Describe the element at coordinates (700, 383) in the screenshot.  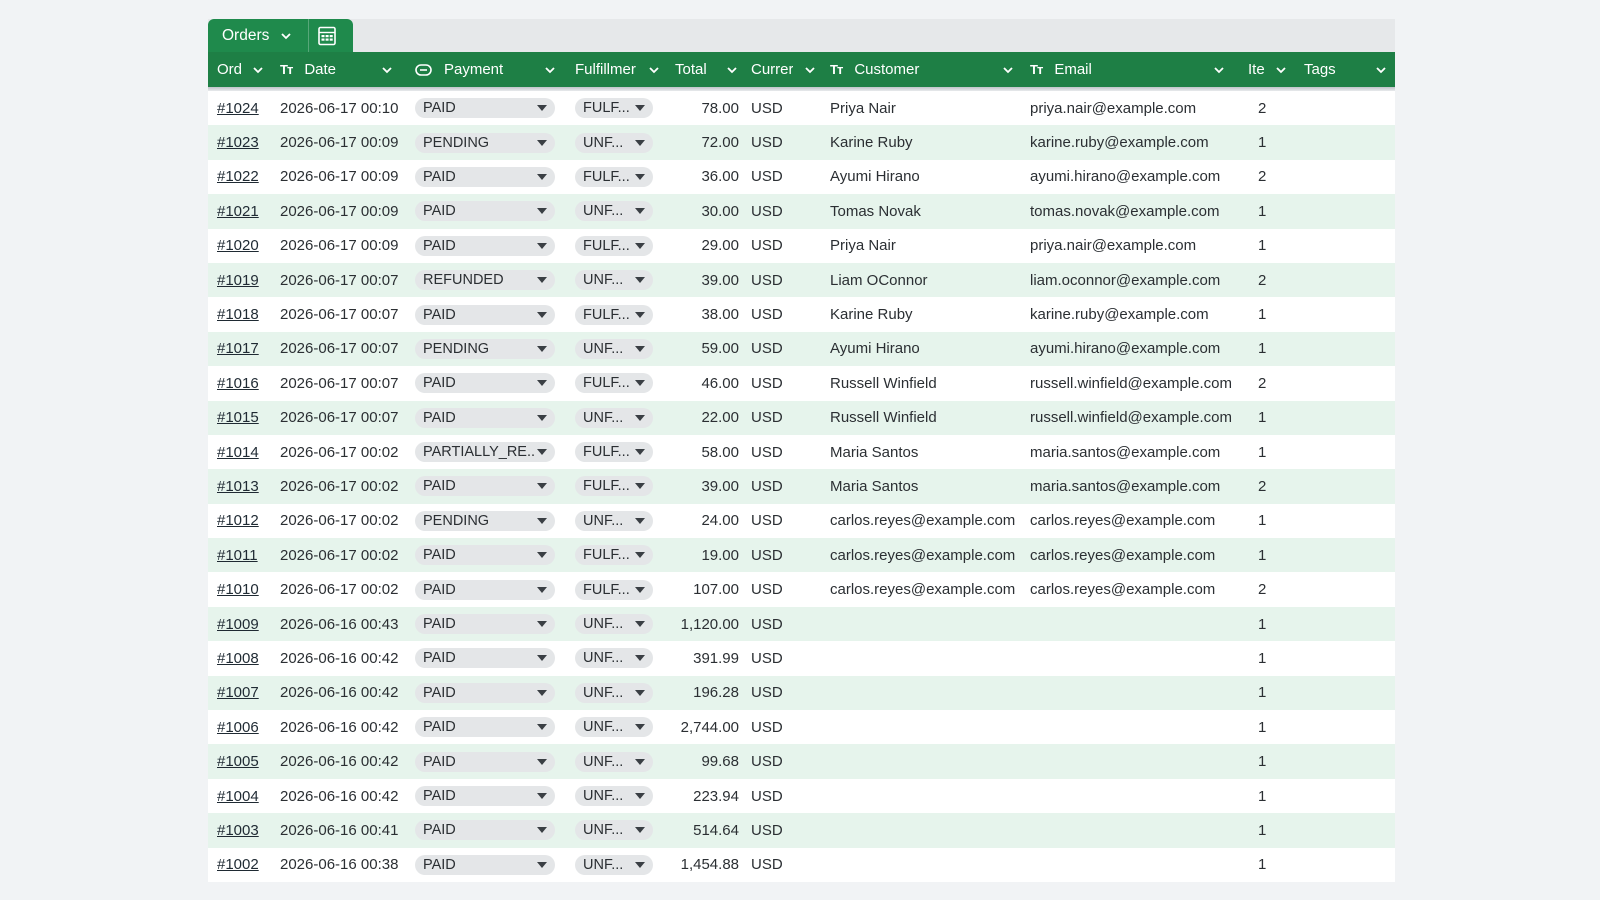
I see `total-cell: 46.00` at that location.